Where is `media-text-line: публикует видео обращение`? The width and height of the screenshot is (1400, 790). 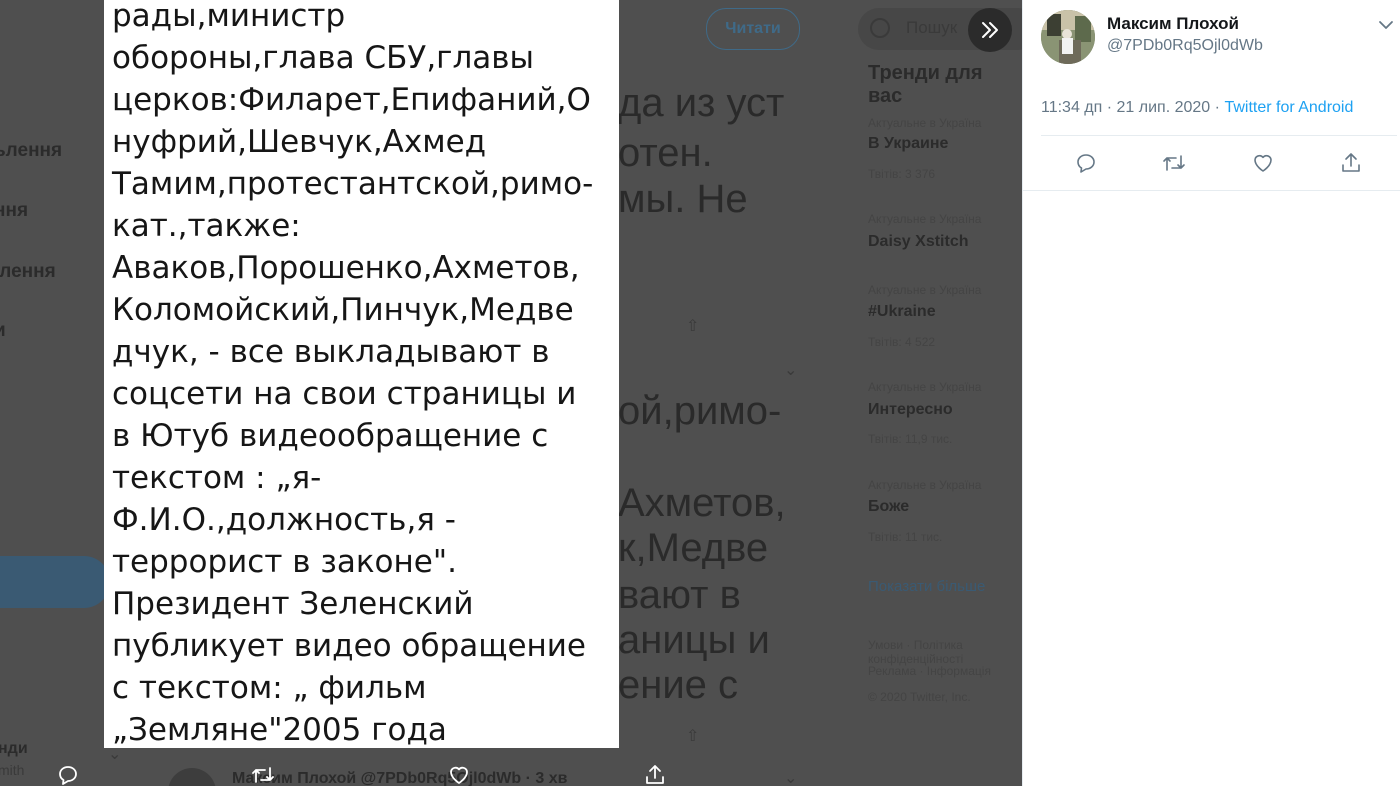
media-text-line: публикует видео обращение is located at coordinates (365, 646).